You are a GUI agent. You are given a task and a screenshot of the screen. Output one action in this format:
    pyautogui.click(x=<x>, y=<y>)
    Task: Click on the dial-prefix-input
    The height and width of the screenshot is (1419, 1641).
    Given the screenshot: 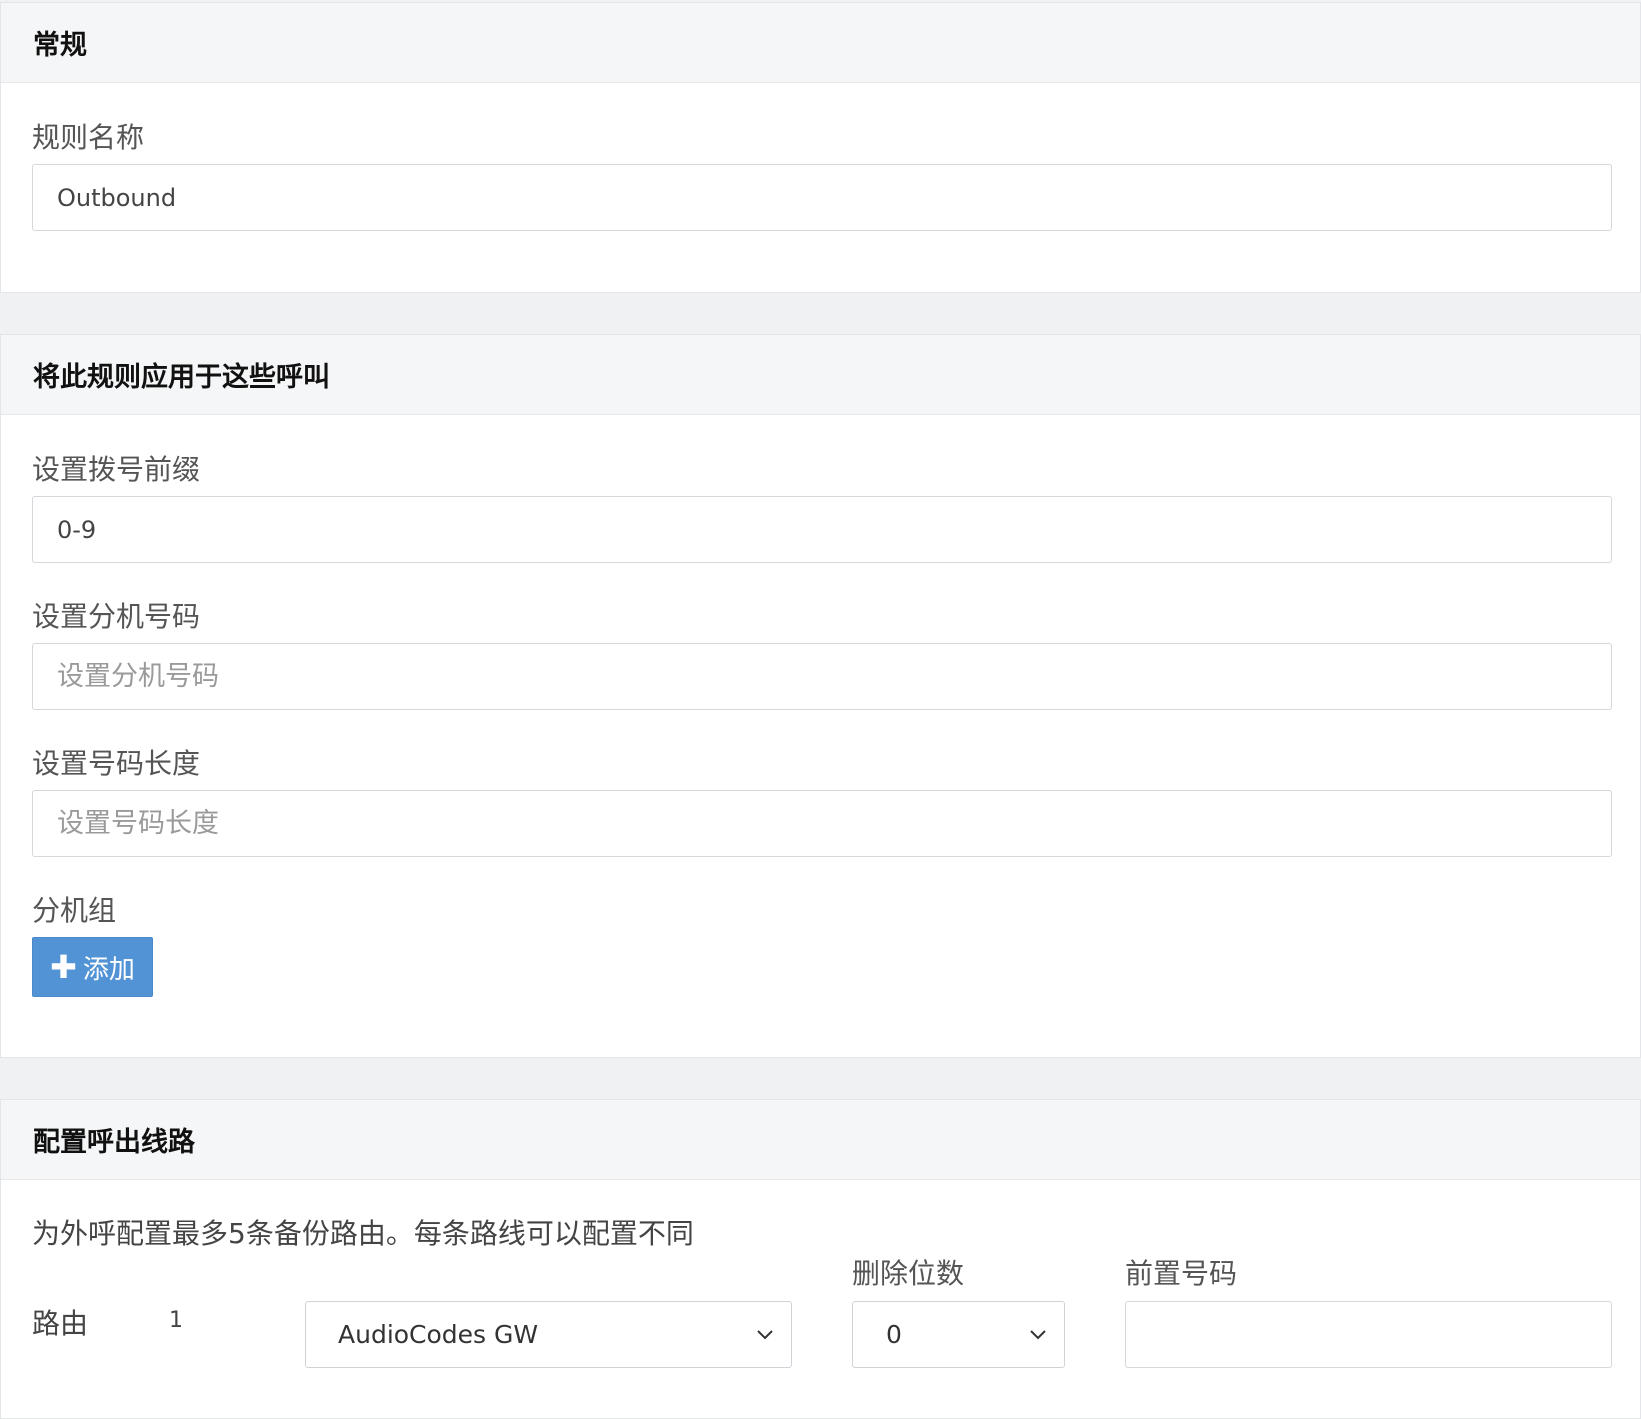 What is the action you would take?
    pyautogui.click(x=822, y=529)
    